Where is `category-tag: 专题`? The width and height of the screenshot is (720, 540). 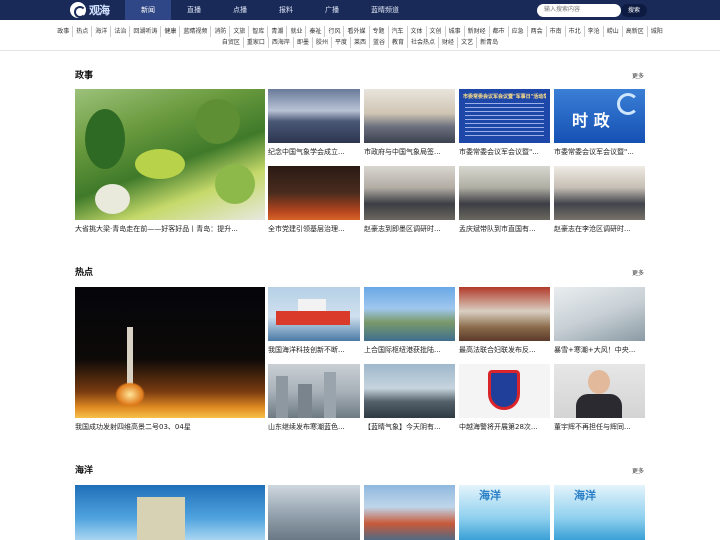
category-tag: 专题 is located at coordinates (378, 31).